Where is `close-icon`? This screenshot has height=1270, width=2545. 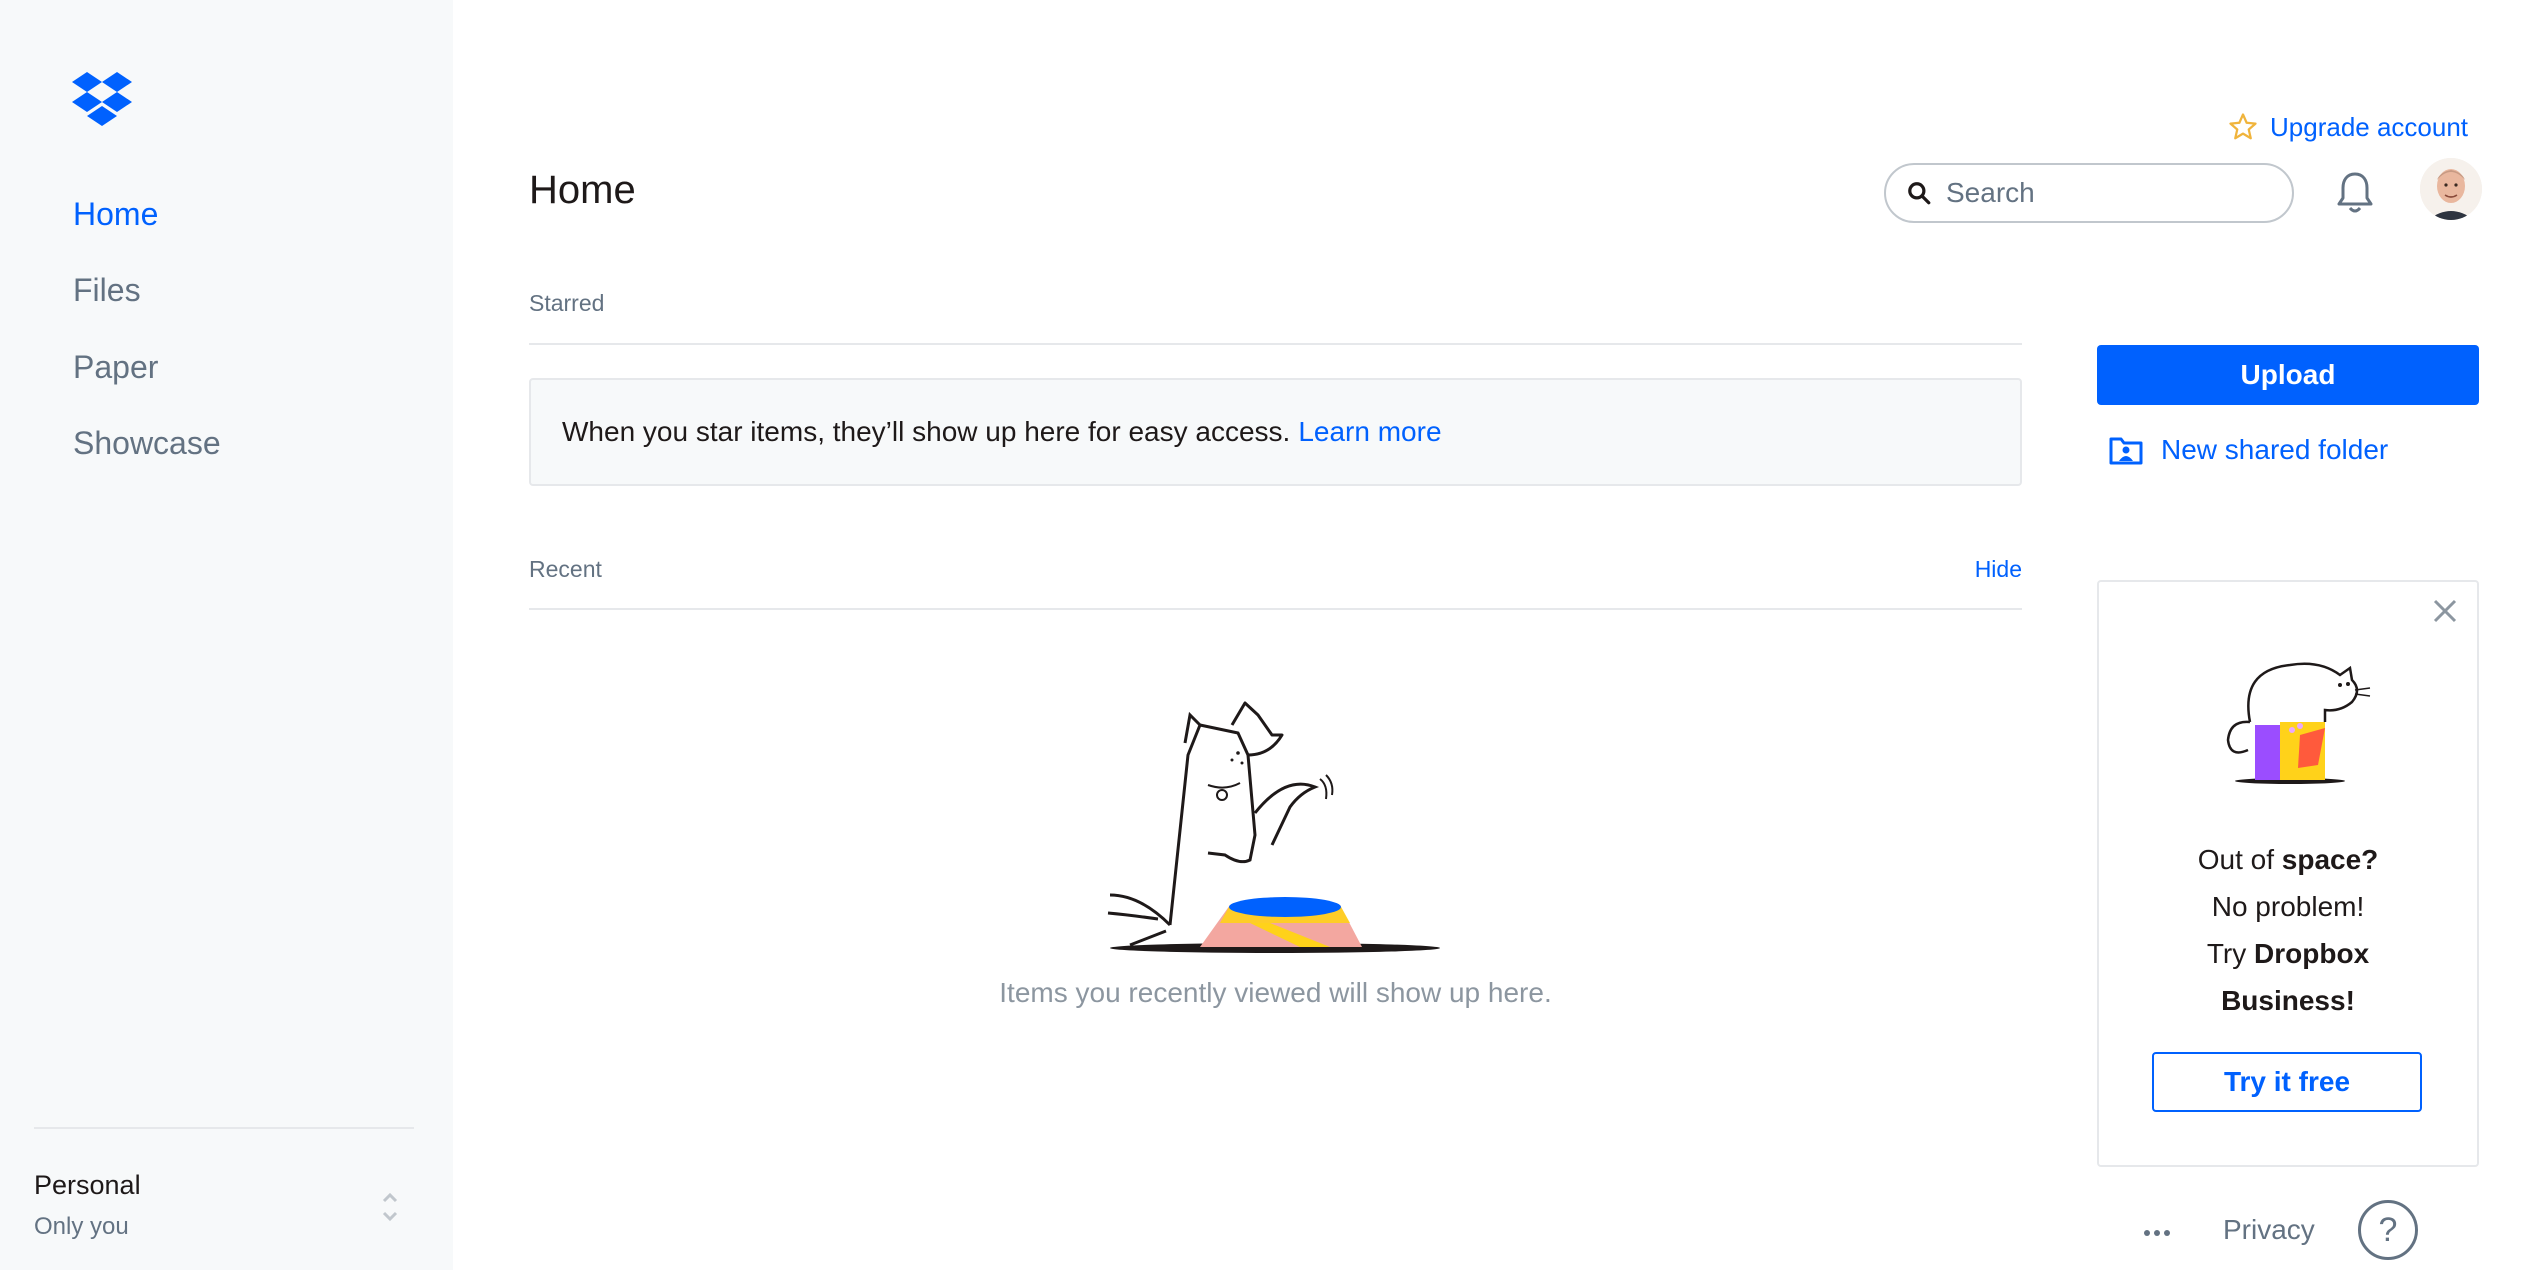 close-icon is located at coordinates (2445, 611).